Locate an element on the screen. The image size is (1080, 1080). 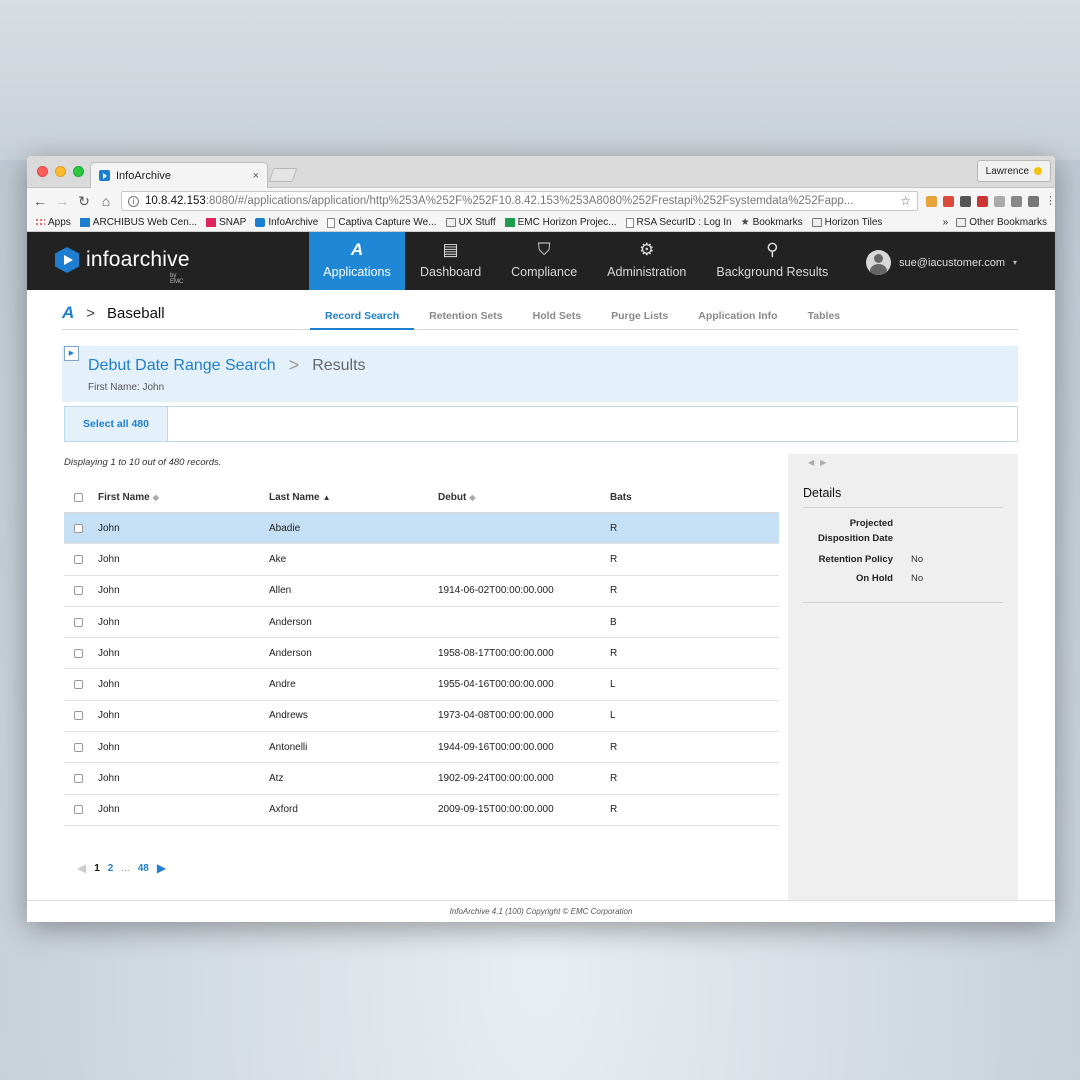
table-row: John Allen 1914-06-02T00:00:00.000 R is located at coordinates (421, 591).